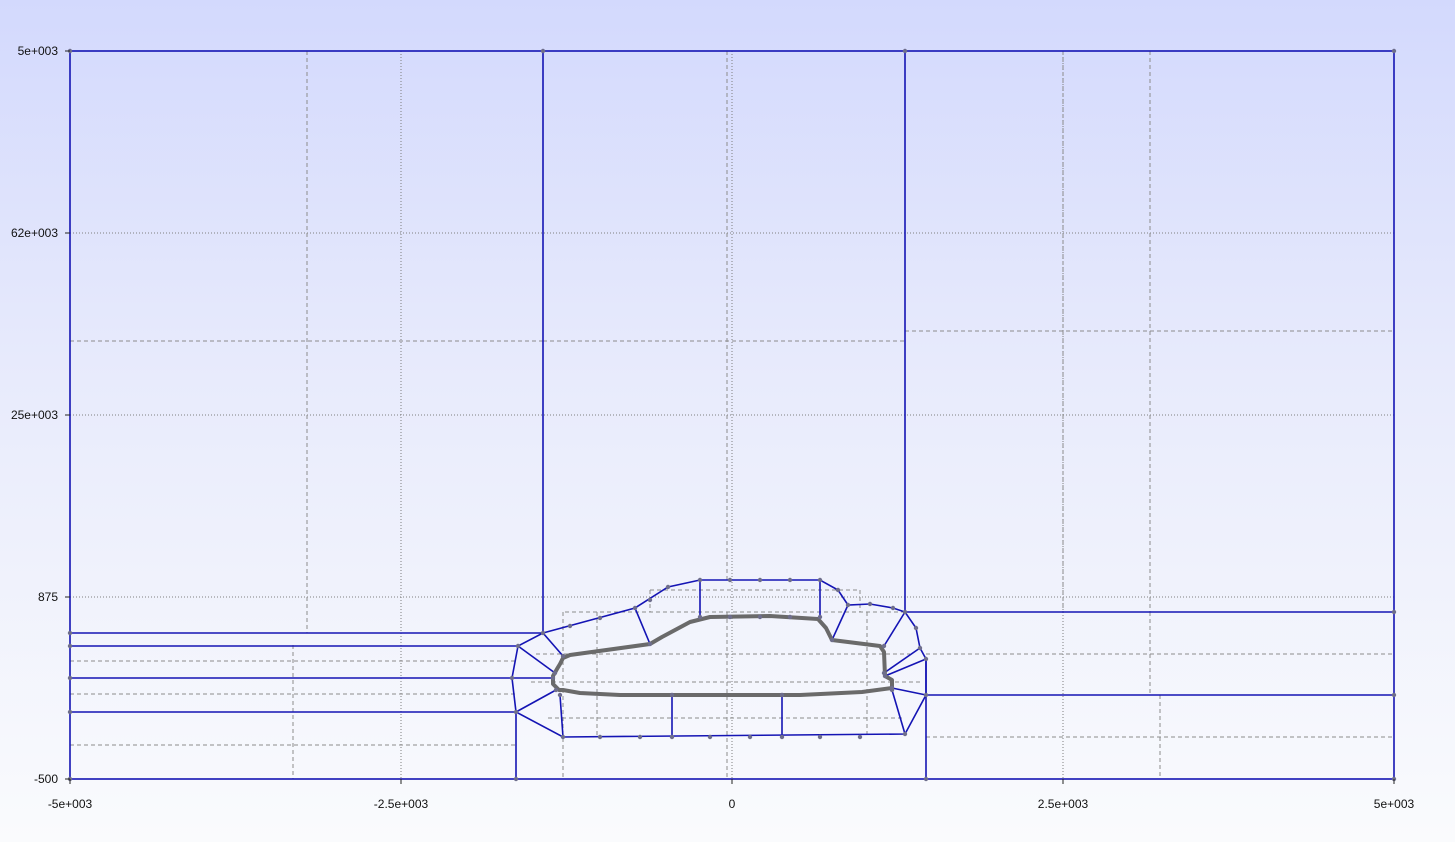 The image size is (1455, 842). I want to click on x-tick-label: -5e+003, so click(70, 804).